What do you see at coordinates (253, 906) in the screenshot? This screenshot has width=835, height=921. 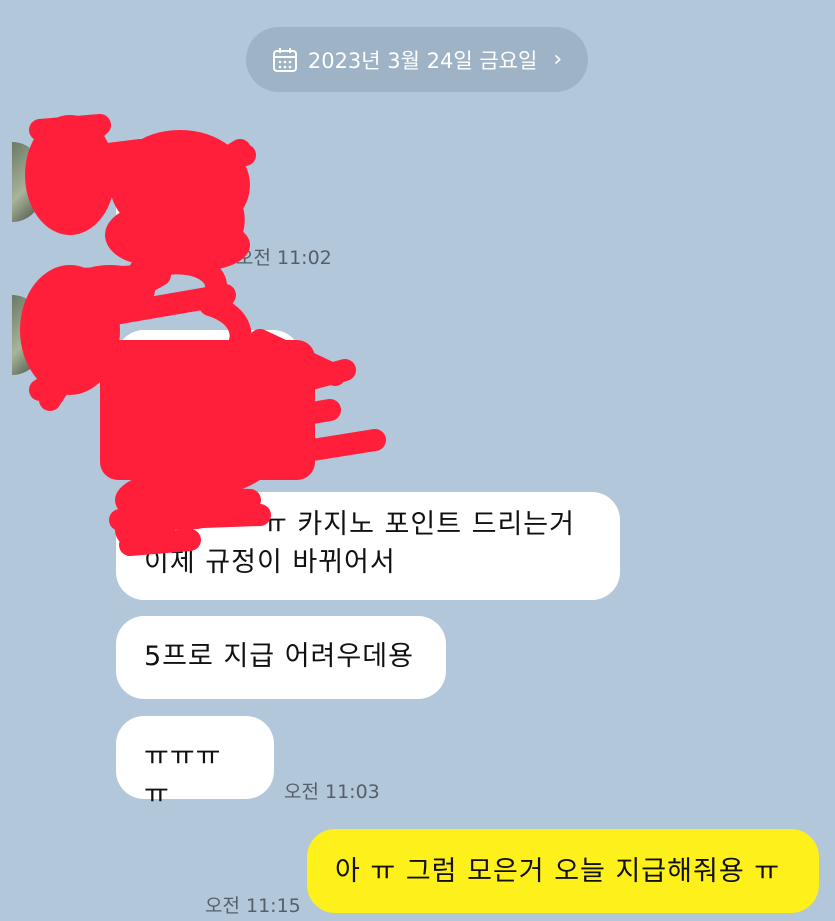 I see `message-time: 오전 11:15` at bounding box center [253, 906].